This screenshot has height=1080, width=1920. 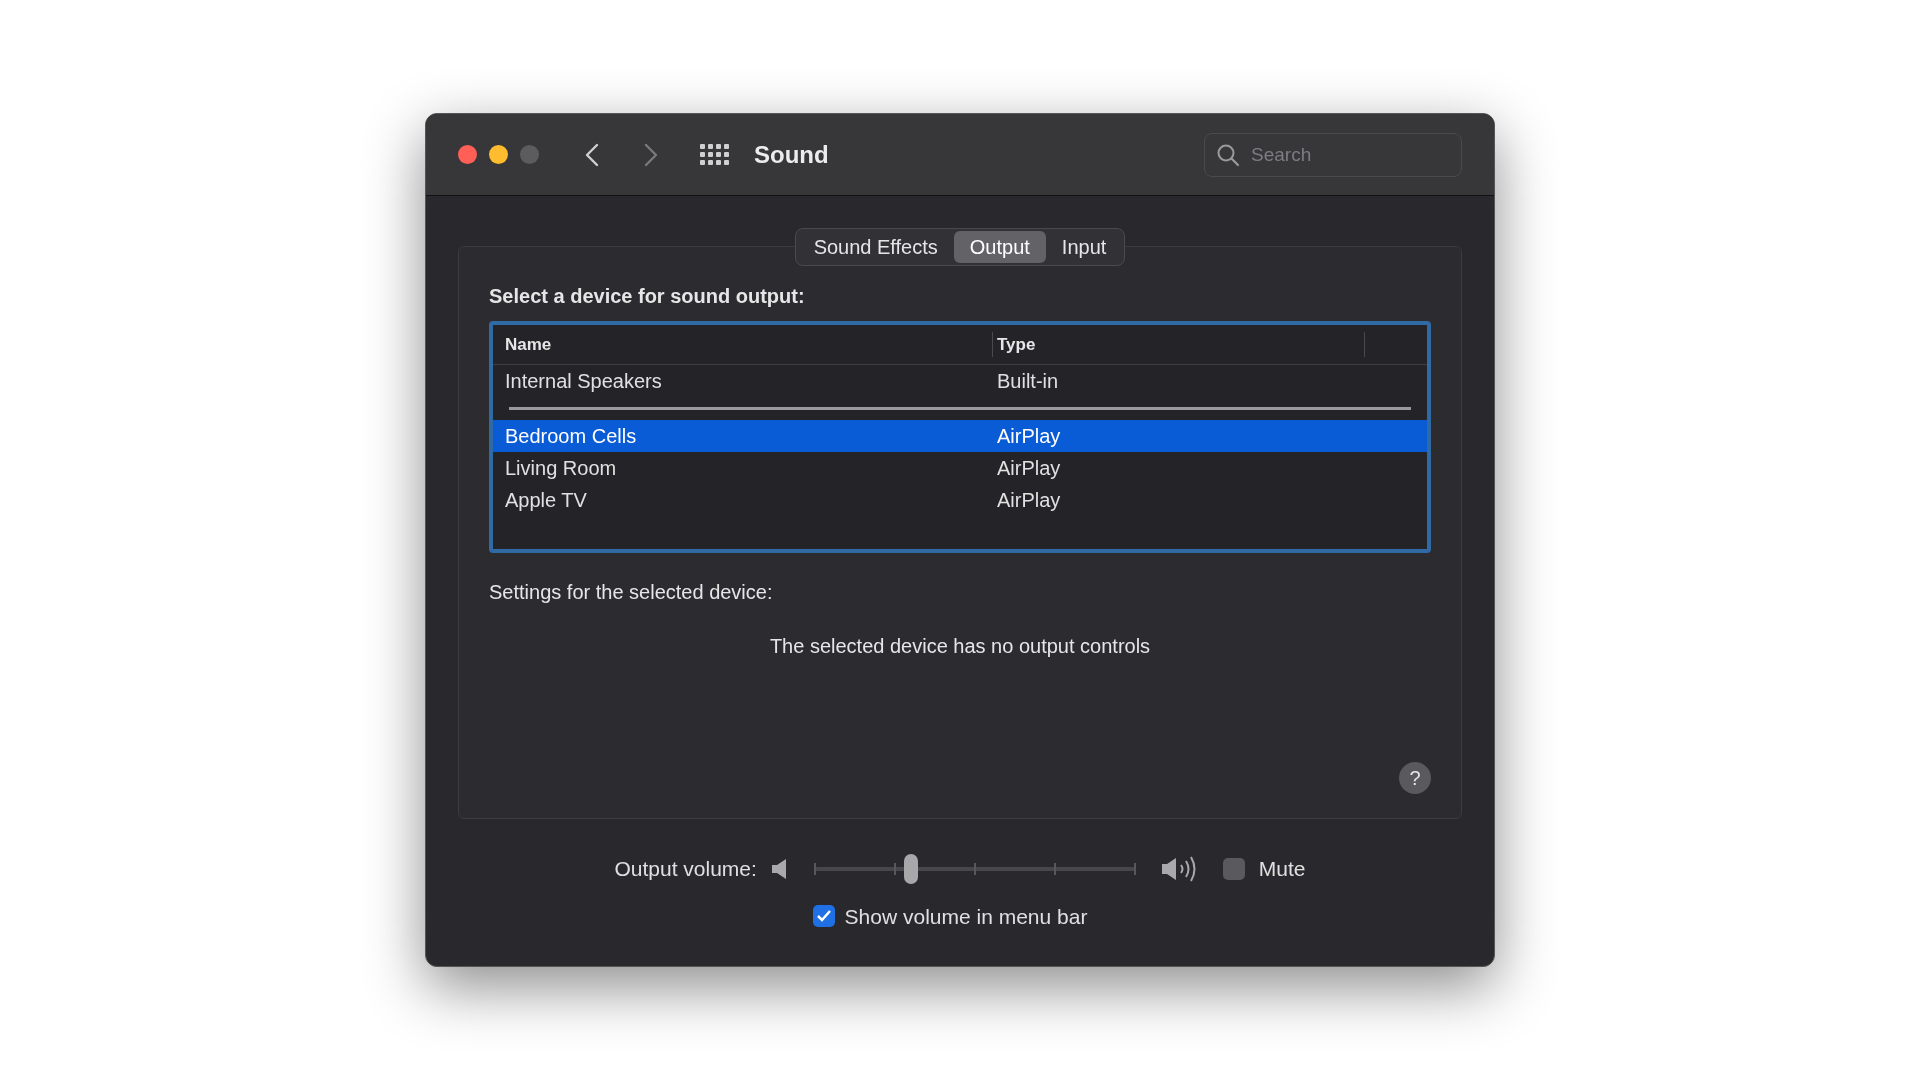 What do you see at coordinates (966, 916) in the screenshot?
I see `menu-bar-label: Show volume in menu bar` at bounding box center [966, 916].